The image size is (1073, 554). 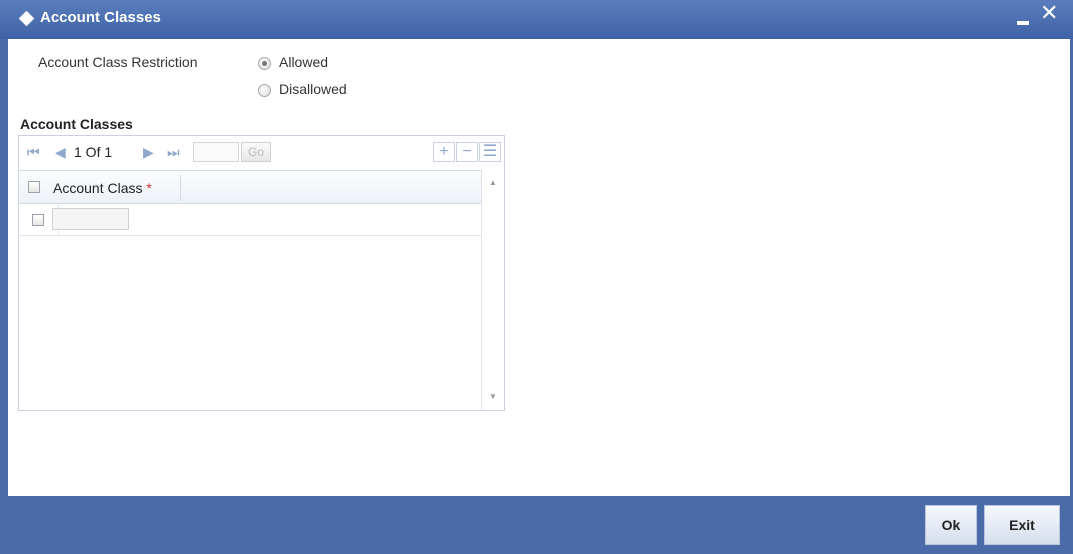 I want to click on disallowed-label: Disallowed, so click(x=313, y=89).